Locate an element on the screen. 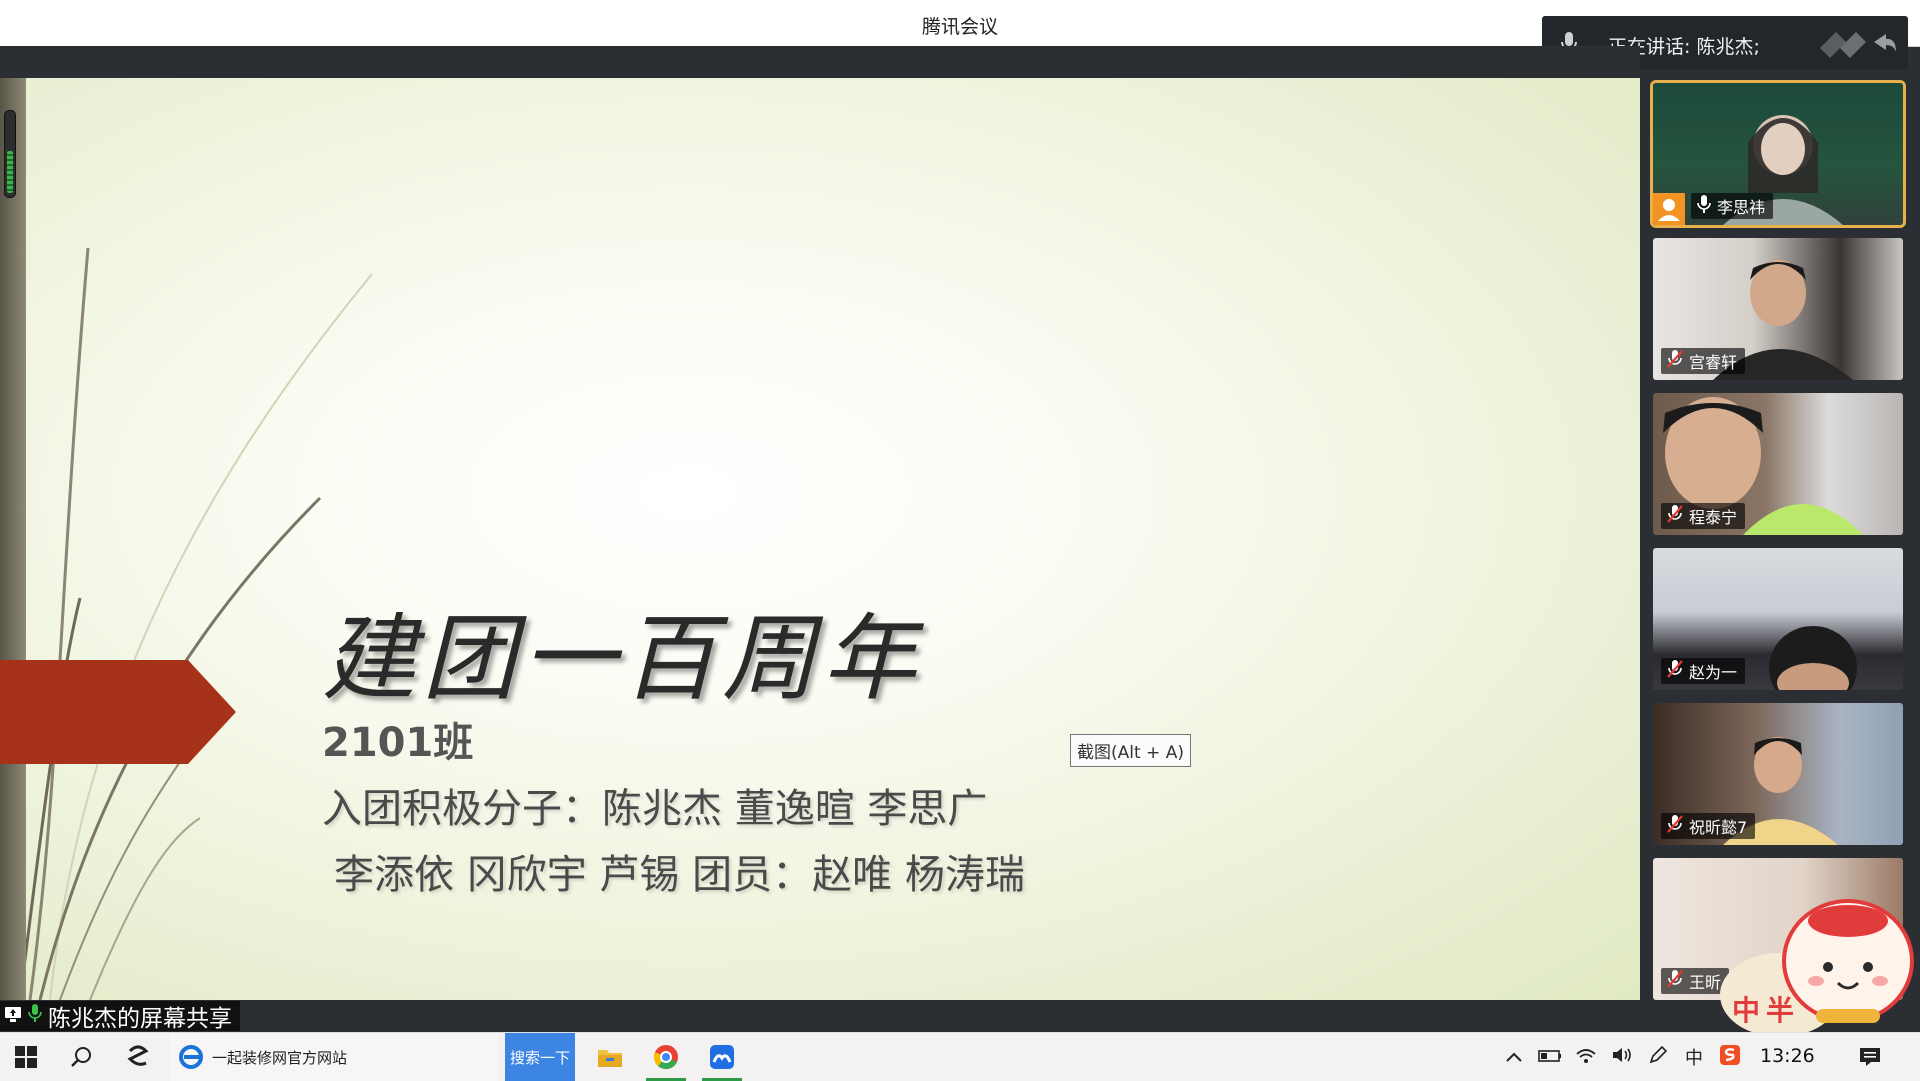 The width and height of the screenshot is (1920, 1081). participant-label: 李思祎 is located at coordinates (1732, 206).